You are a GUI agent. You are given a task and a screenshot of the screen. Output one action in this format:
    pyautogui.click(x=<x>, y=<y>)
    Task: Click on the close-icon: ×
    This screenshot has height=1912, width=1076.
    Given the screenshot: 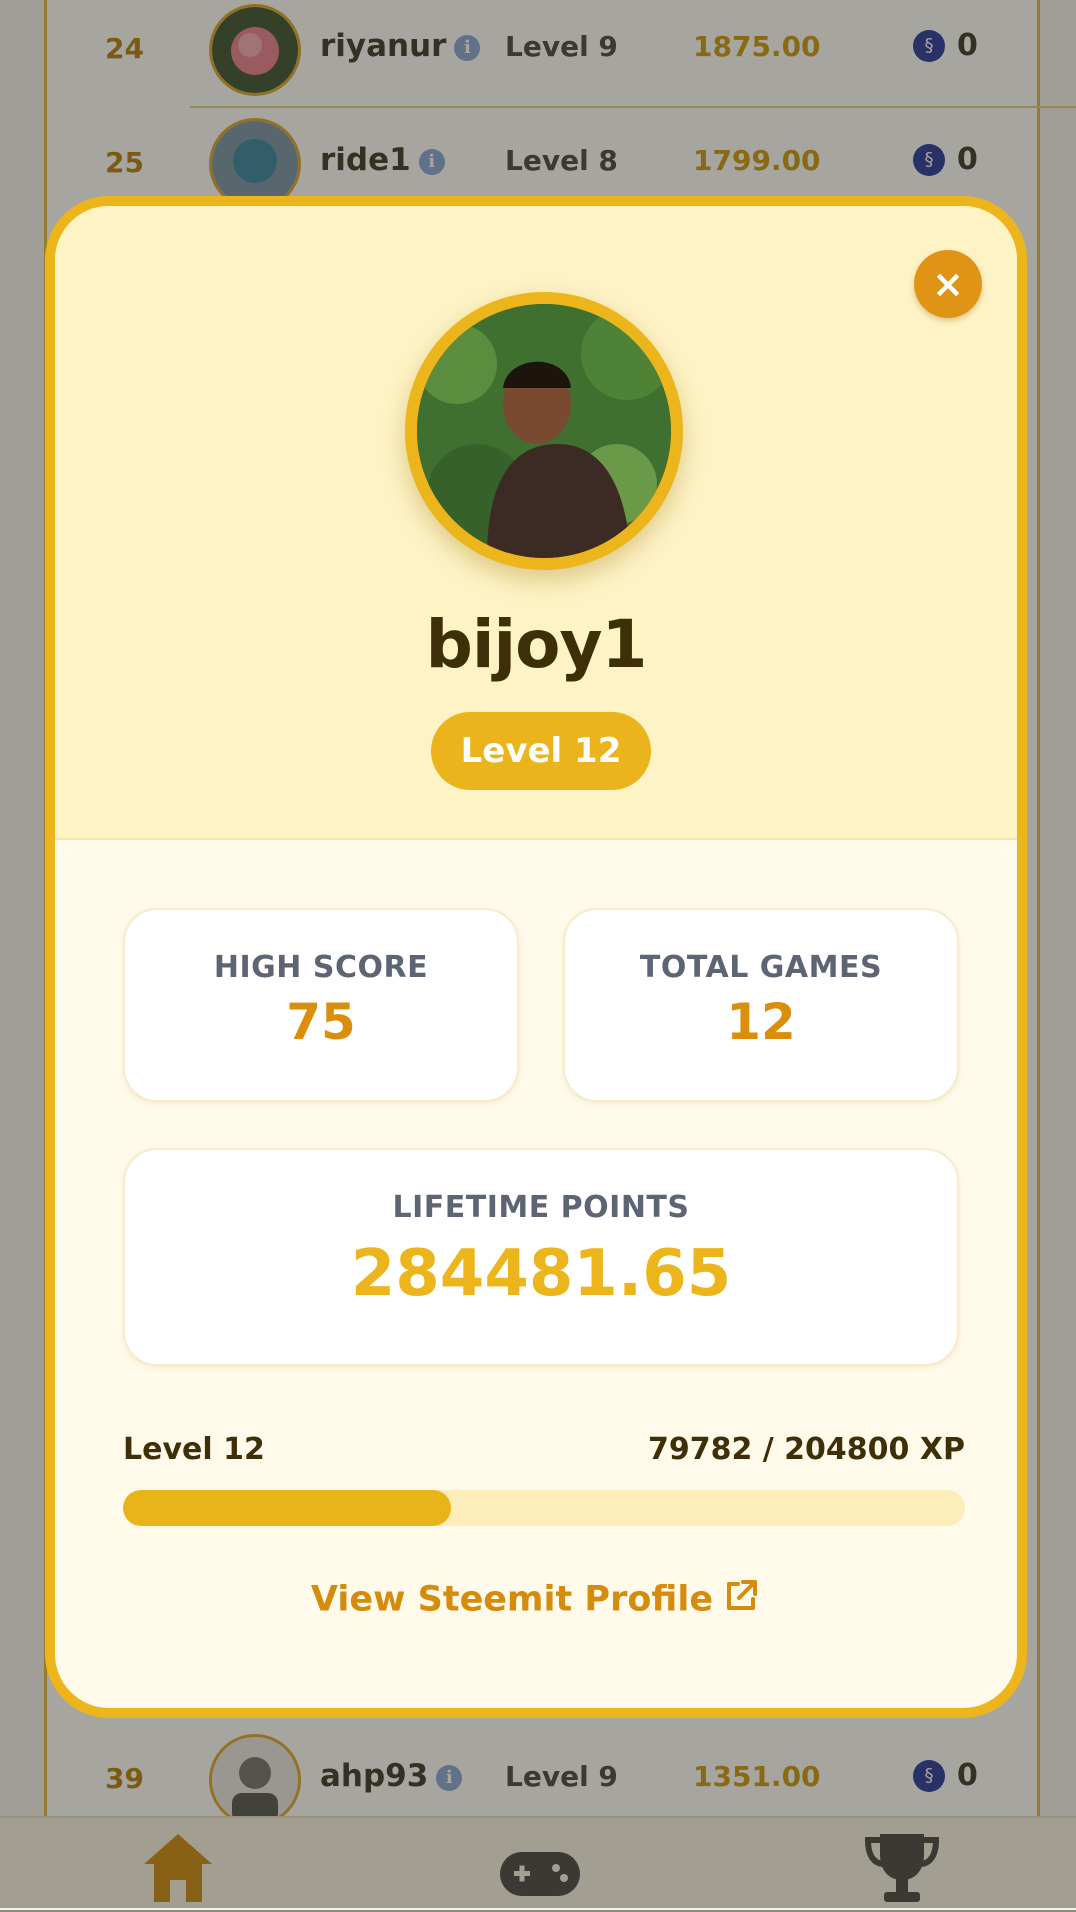 What is the action you would take?
    pyautogui.click(x=948, y=284)
    